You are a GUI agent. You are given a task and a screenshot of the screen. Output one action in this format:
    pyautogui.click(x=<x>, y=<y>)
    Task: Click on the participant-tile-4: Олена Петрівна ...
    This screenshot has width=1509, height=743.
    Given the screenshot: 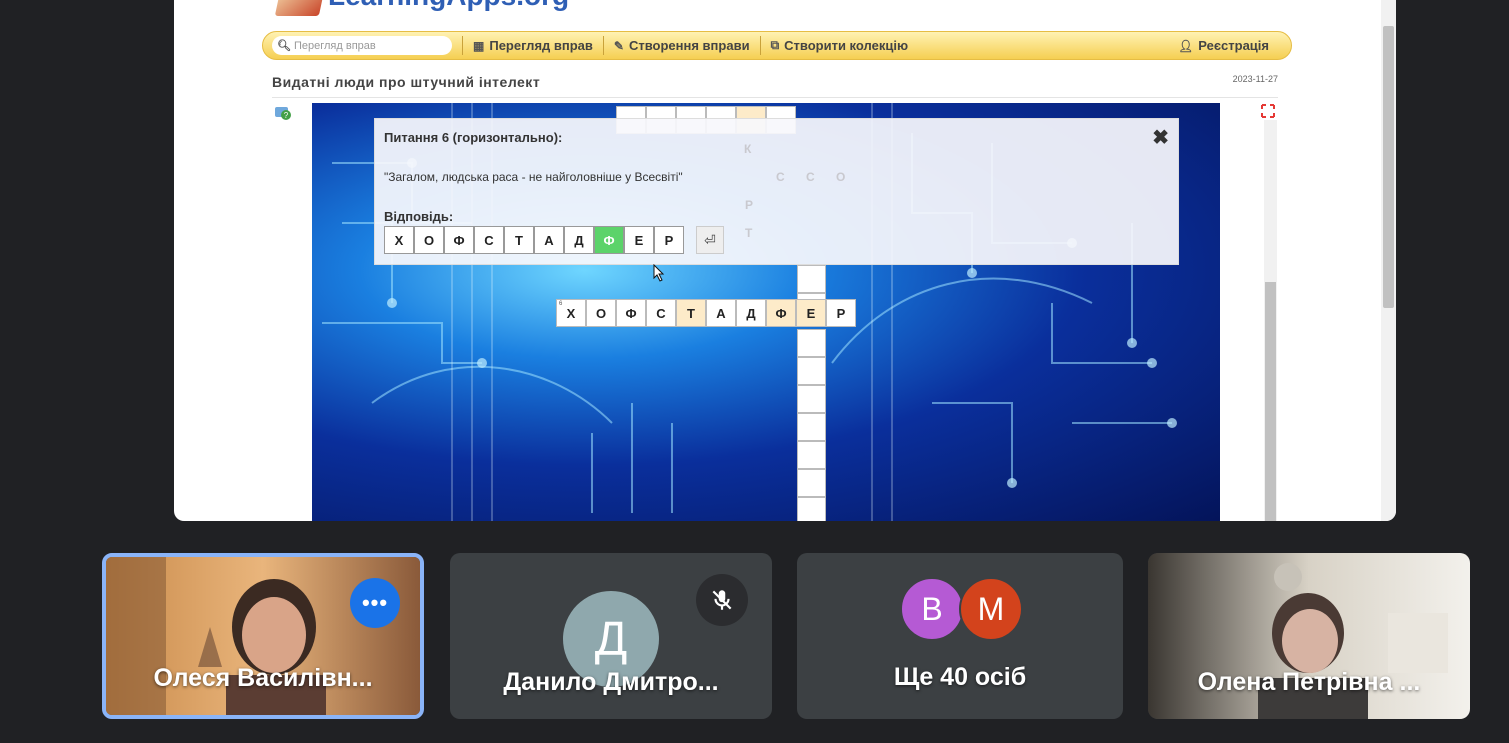 What is the action you would take?
    pyautogui.click(x=1309, y=636)
    